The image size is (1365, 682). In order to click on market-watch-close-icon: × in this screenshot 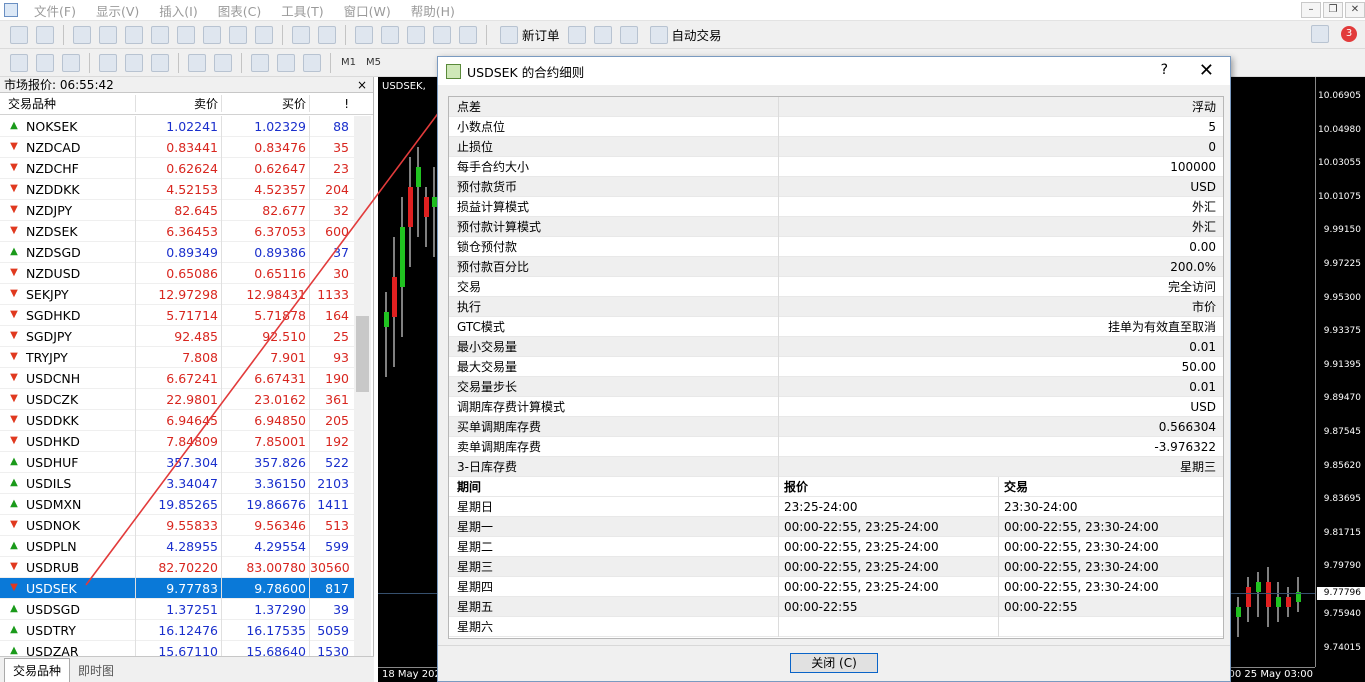, I will do `click(362, 85)`.